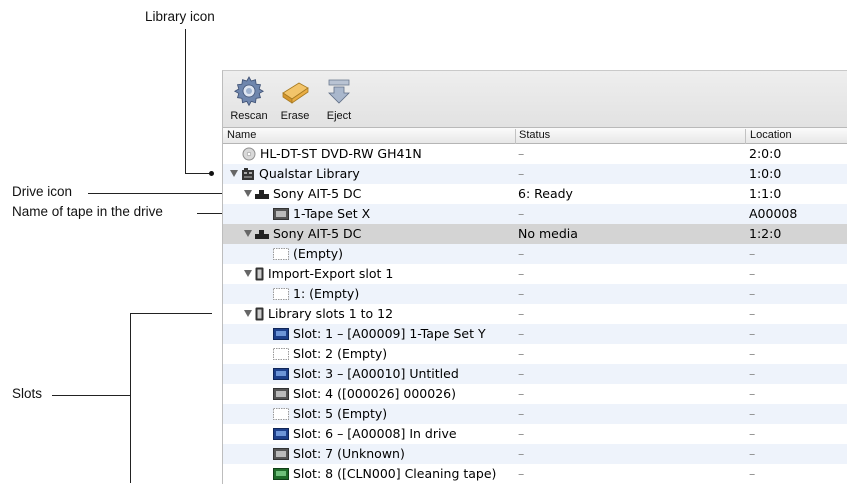 The image size is (847, 484). Describe the element at coordinates (318, 253) in the screenshot. I see `row-name: (Empty)` at that location.